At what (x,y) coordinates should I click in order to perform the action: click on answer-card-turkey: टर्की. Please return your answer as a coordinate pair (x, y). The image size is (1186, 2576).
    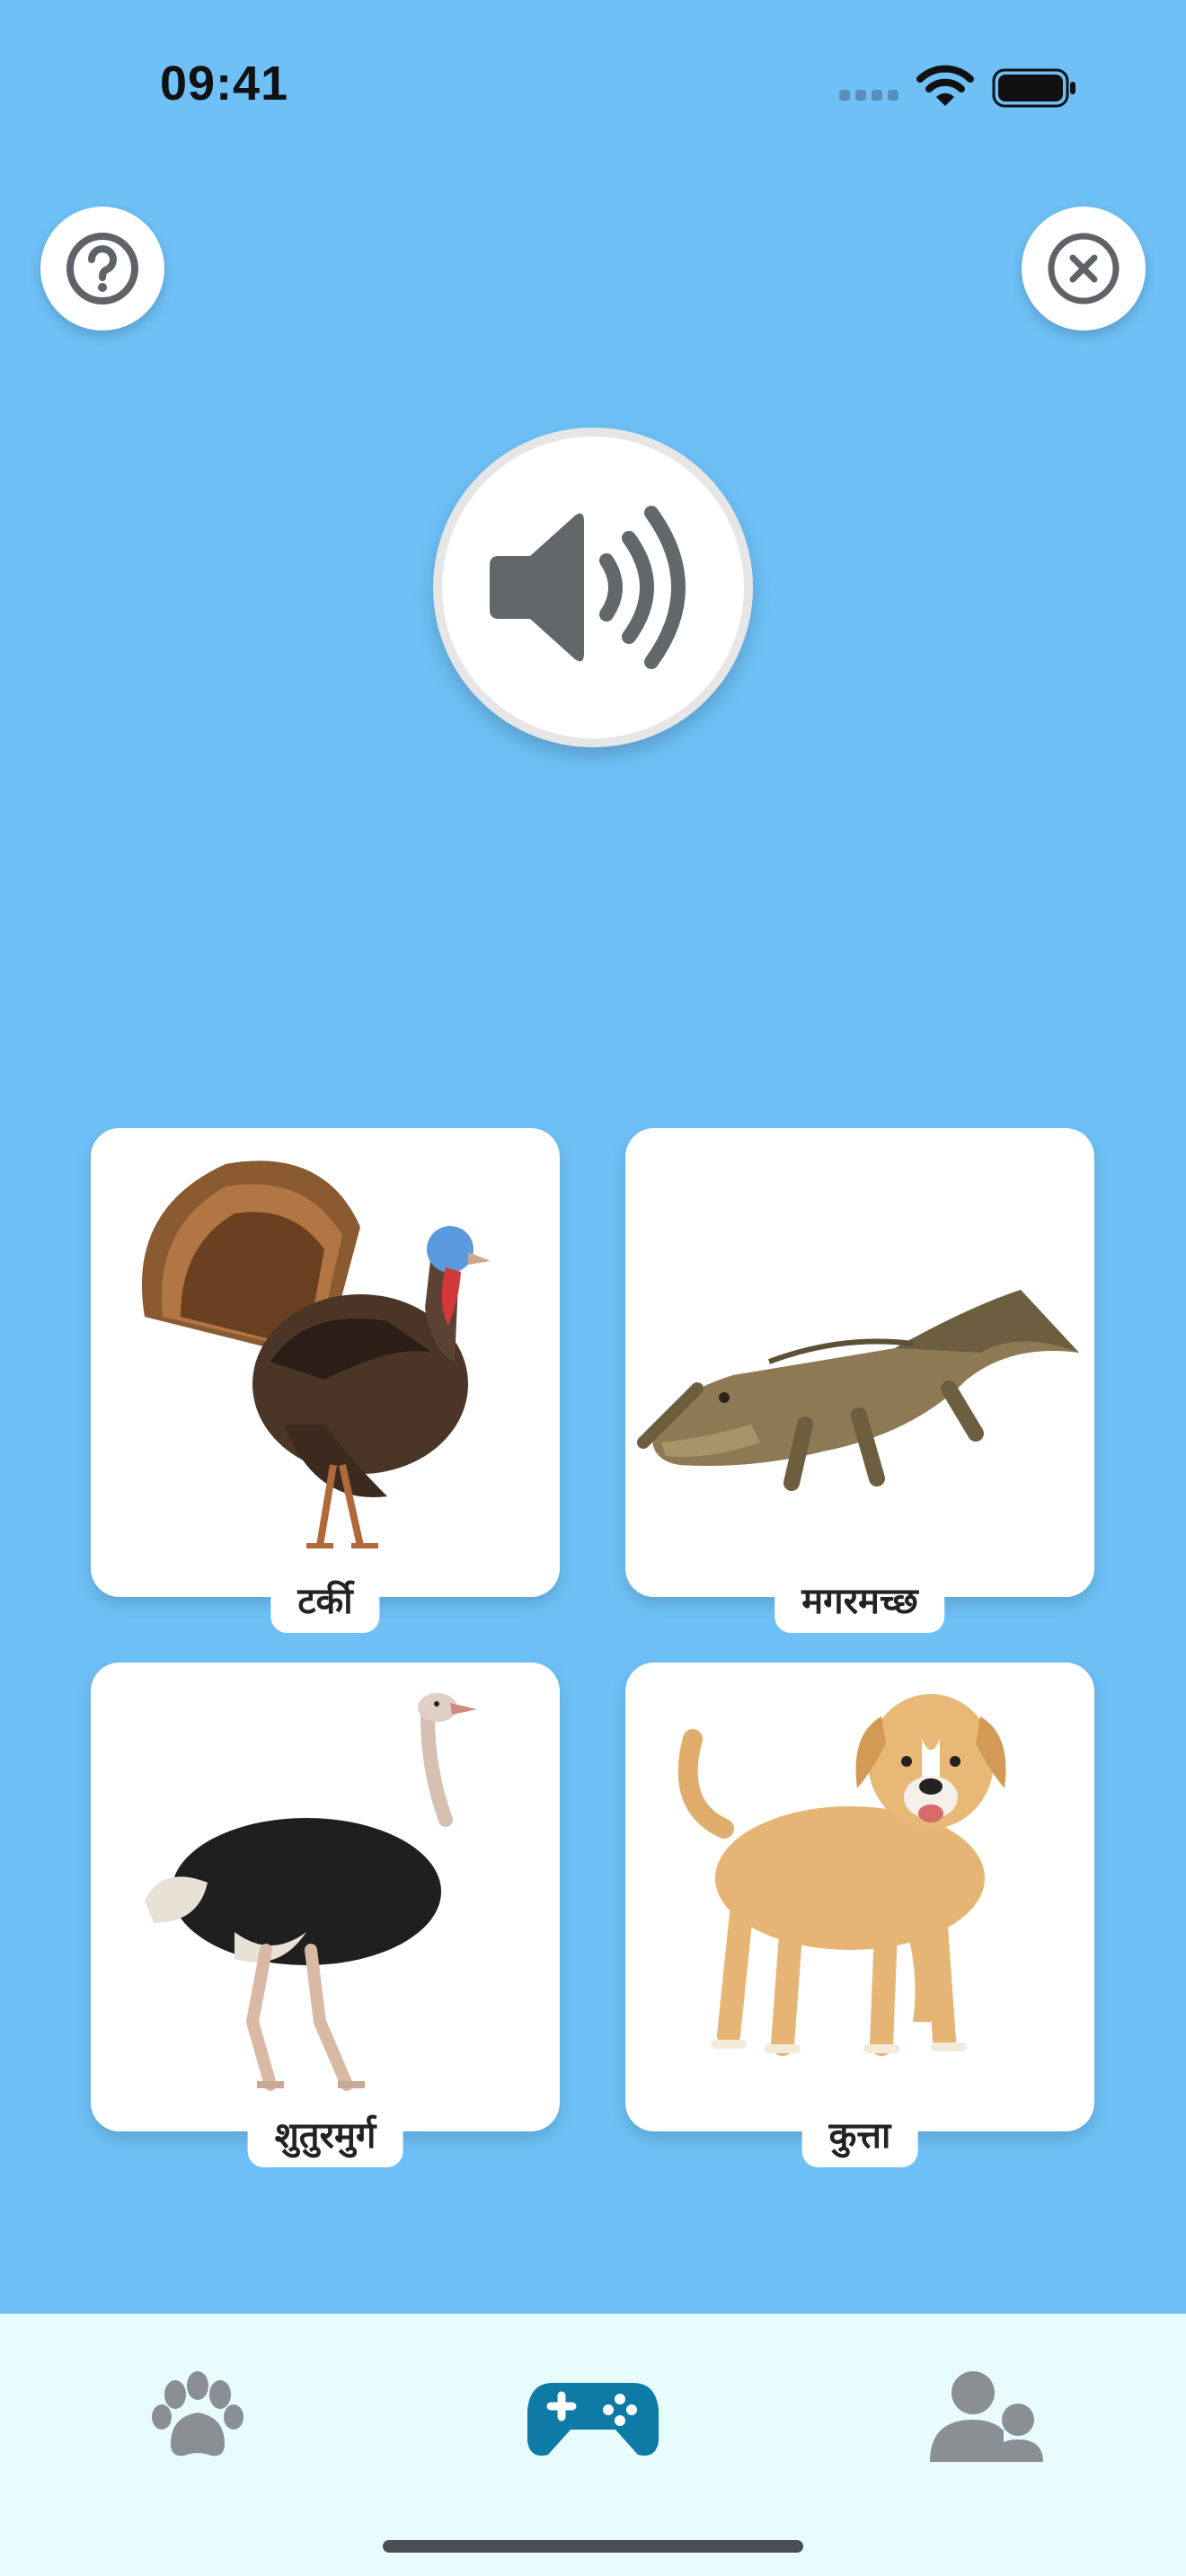
    Looking at the image, I should click on (325, 1380).